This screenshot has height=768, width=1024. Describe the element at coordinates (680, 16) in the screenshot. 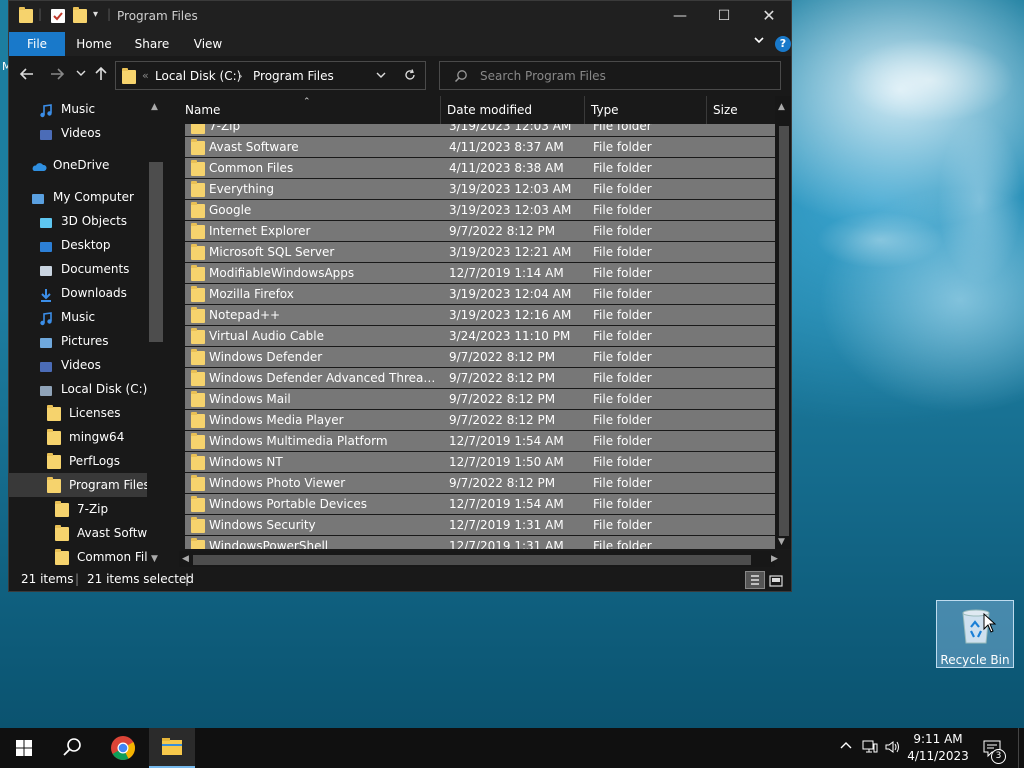

I see `minimize-button: —` at that location.